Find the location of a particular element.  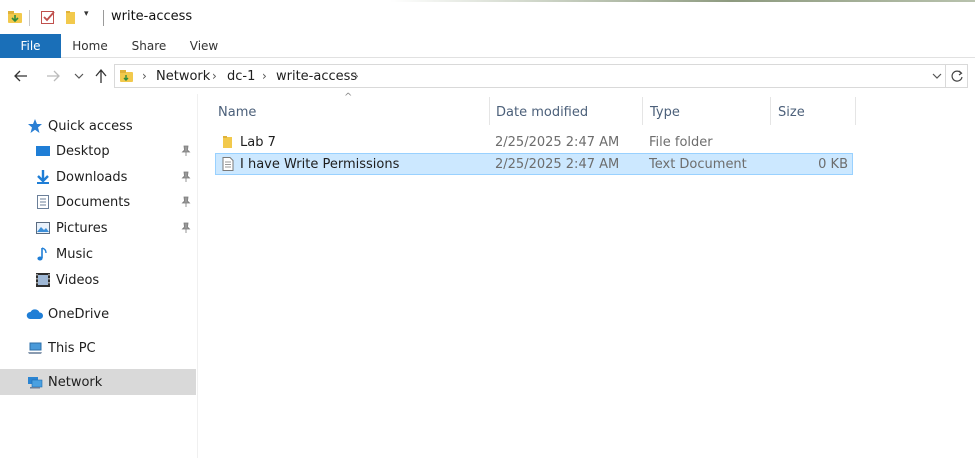

tab-file: File is located at coordinates (30, 46).